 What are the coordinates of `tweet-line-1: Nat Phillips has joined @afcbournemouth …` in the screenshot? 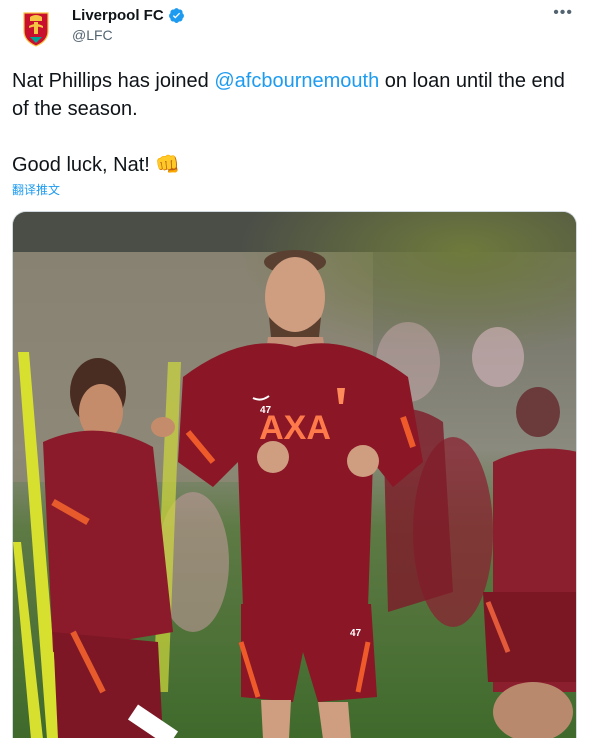 It's located at (294, 95).